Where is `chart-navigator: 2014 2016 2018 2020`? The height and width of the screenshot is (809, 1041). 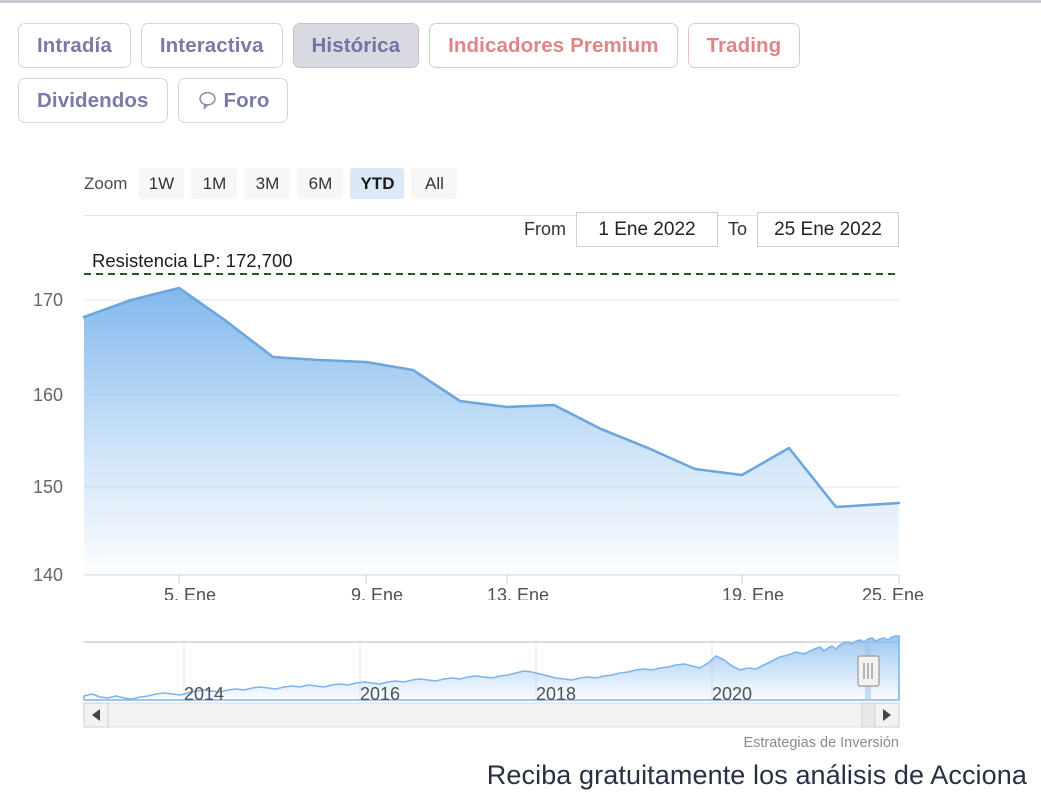 chart-navigator: 2014 2016 2018 2020 is located at coordinates (520, 685).